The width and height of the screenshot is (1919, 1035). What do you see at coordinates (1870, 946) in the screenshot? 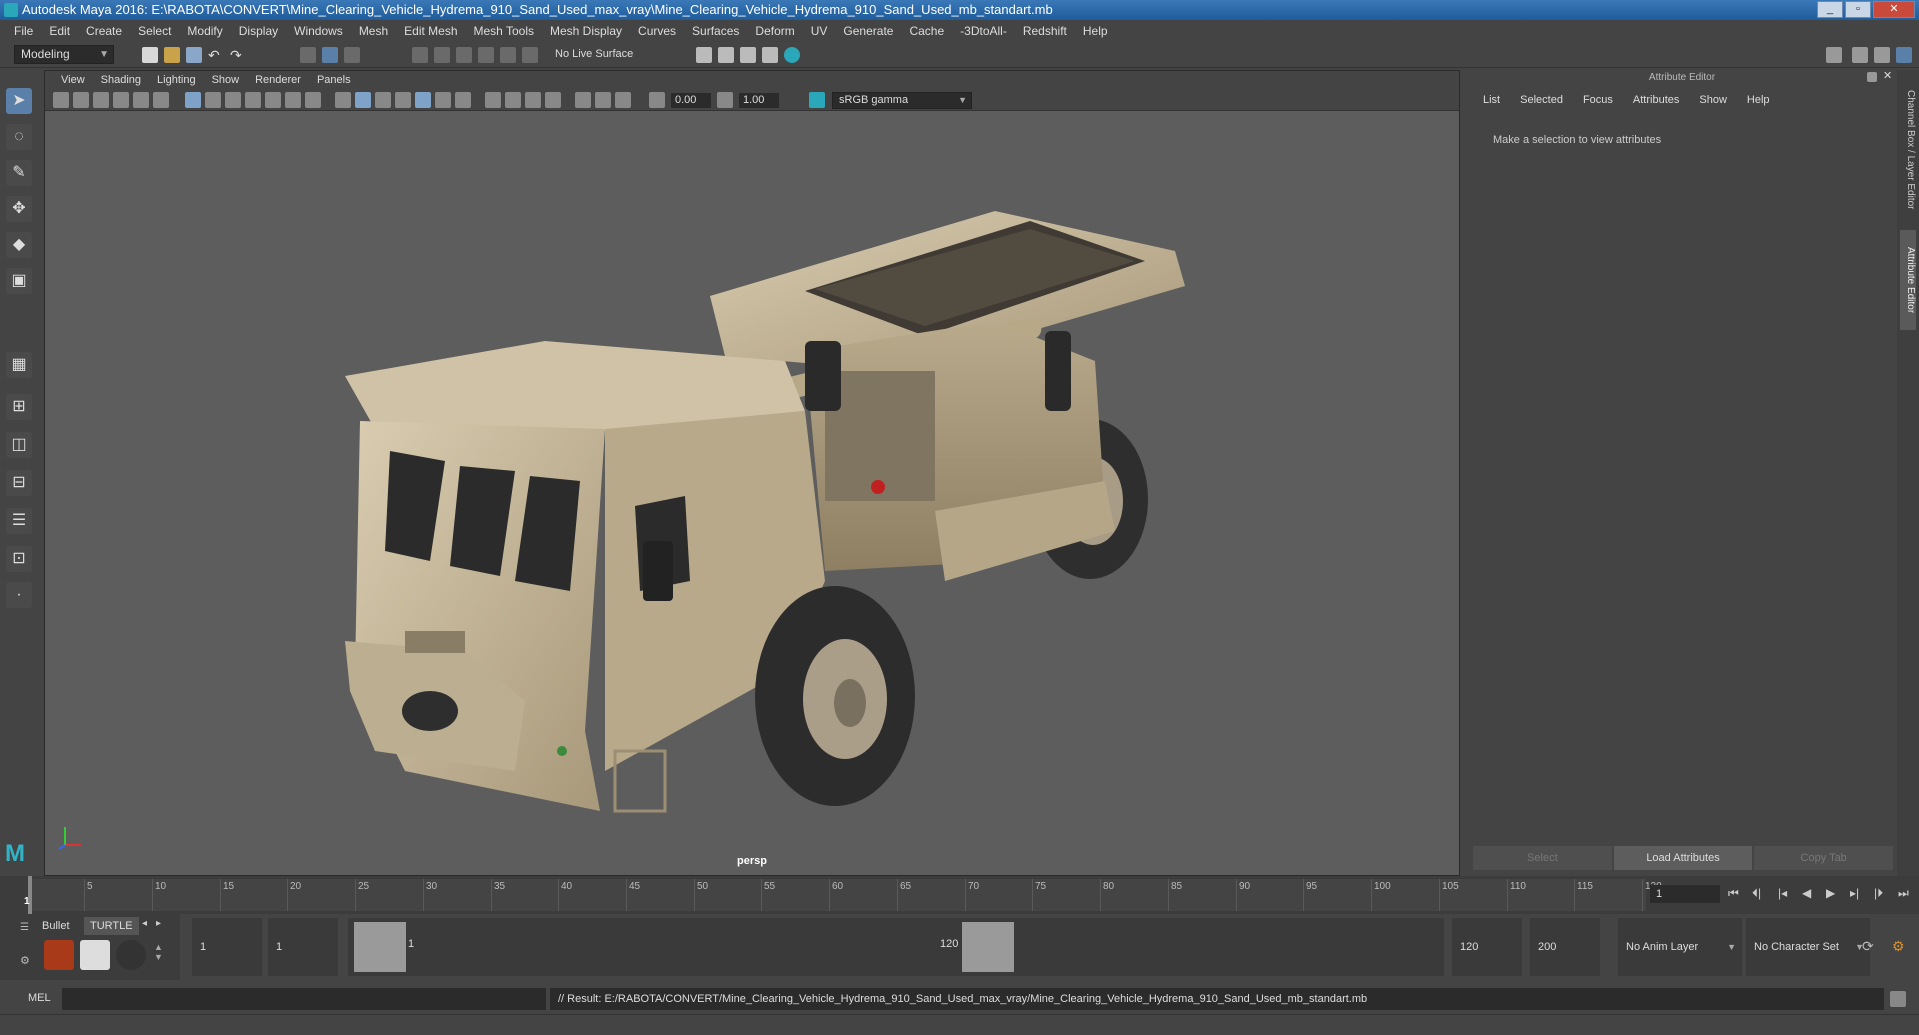
I see `auto-key-icon: ⟳` at bounding box center [1870, 946].